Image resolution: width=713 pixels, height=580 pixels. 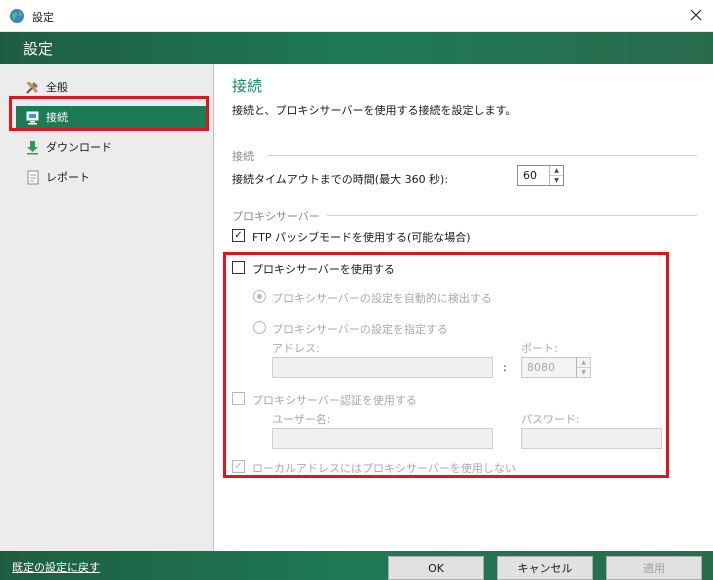 What do you see at coordinates (17, 16) in the screenshot?
I see `globe-icon` at bounding box center [17, 16].